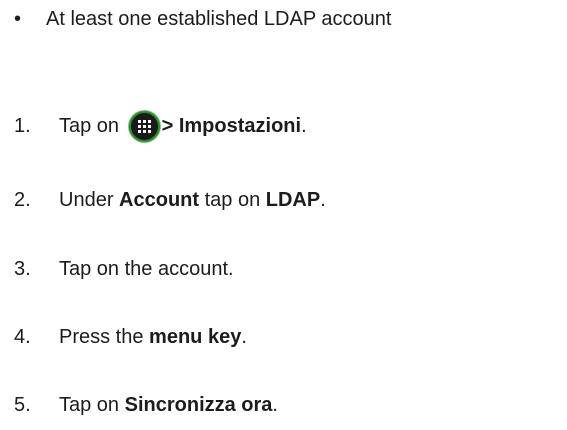 This screenshot has width=567, height=430. What do you see at coordinates (104, 336) in the screenshot?
I see `step-text: Press the` at bounding box center [104, 336].